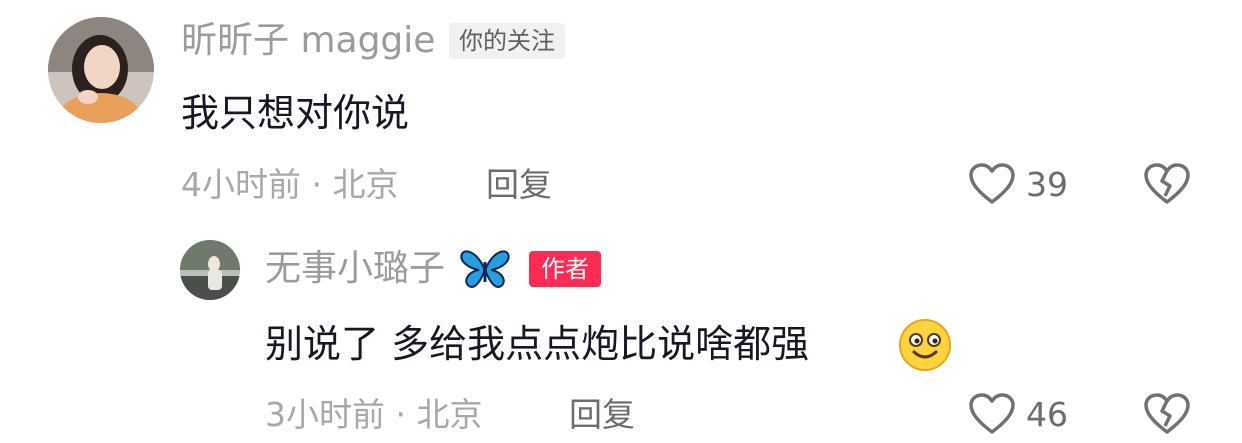 The width and height of the screenshot is (1242, 443). Describe the element at coordinates (308, 41) in the screenshot. I see `comment-username: 昕昕子 maggie` at that location.